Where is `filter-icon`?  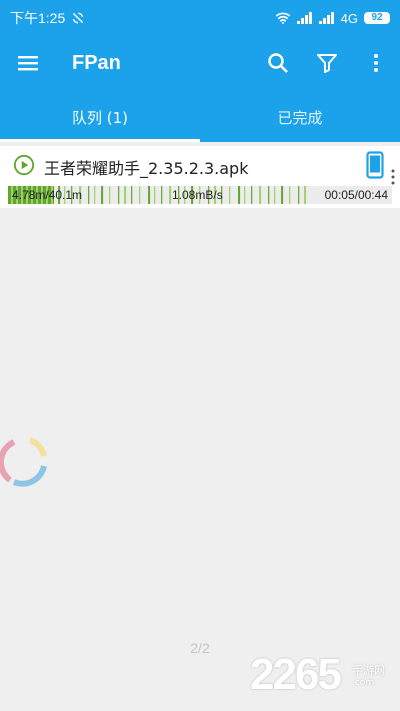
filter-icon is located at coordinates (327, 63).